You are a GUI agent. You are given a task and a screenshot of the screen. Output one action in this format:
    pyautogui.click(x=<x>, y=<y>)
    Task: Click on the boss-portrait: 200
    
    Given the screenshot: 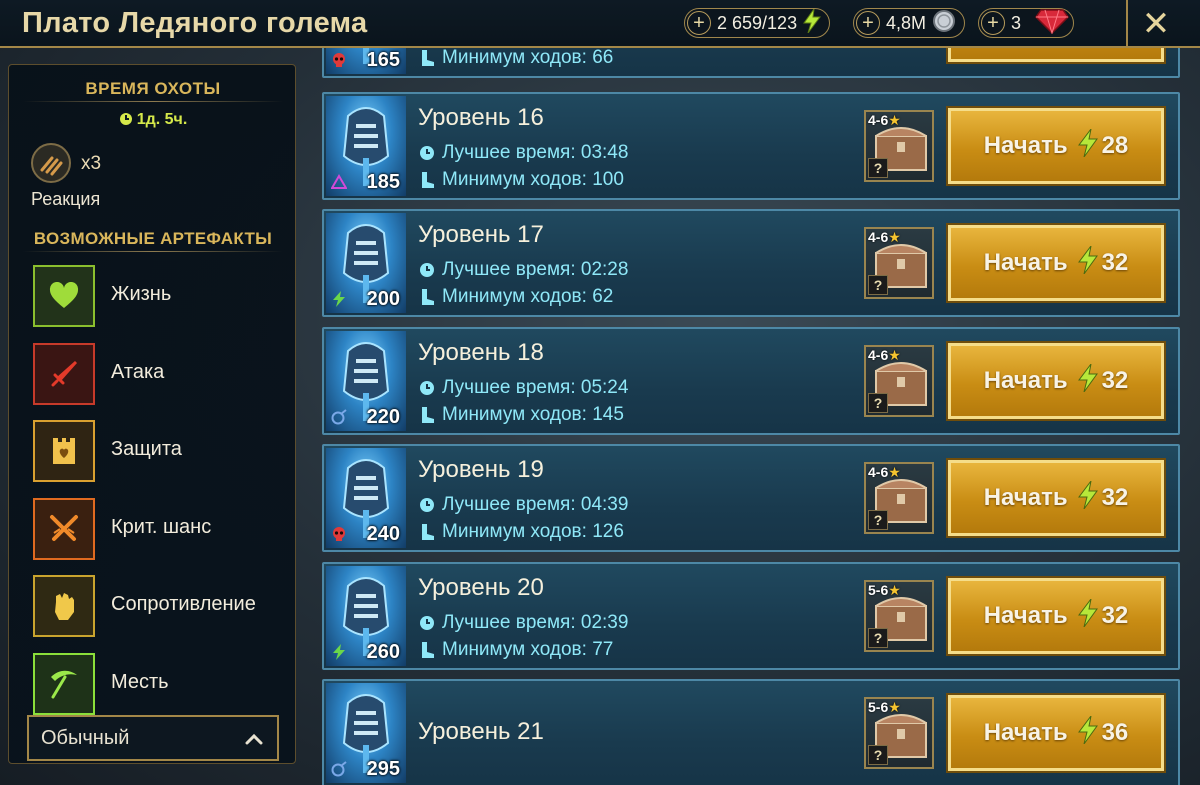 What is the action you would take?
    pyautogui.click(x=366, y=263)
    